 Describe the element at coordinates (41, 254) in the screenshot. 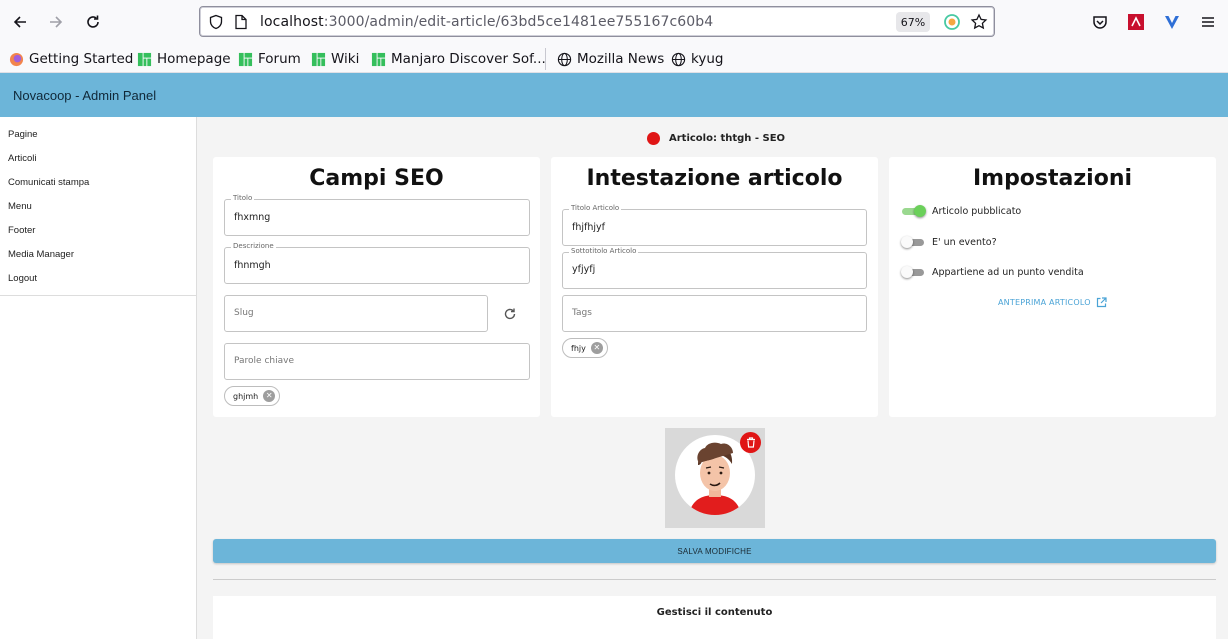

I see `sidebar-item-media-manager: Media Manager` at that location.